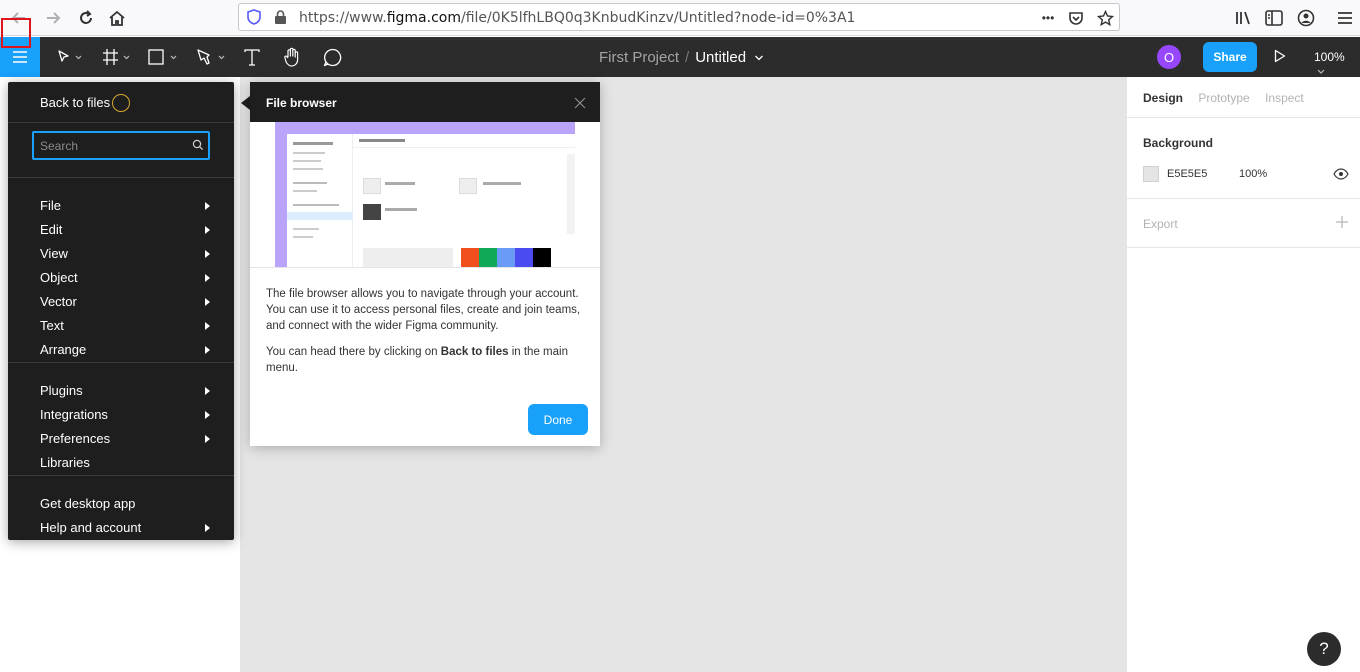 The height and width of the screenshot is (672, 1360). I want to click on comment-icon, so click(332, 57).